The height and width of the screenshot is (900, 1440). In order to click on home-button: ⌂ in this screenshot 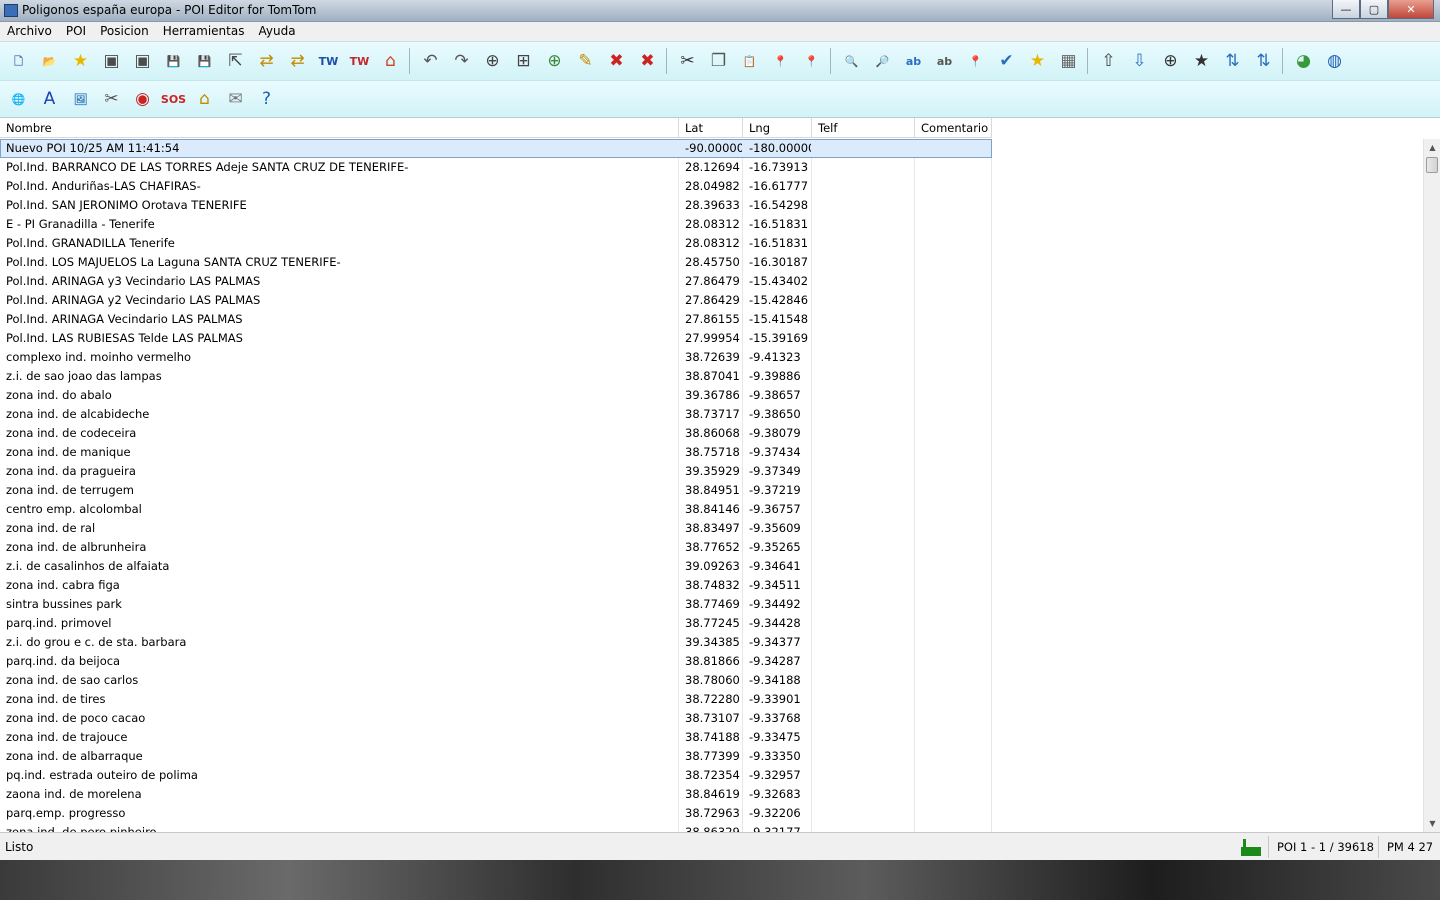, I will do `click(204, 99)`.